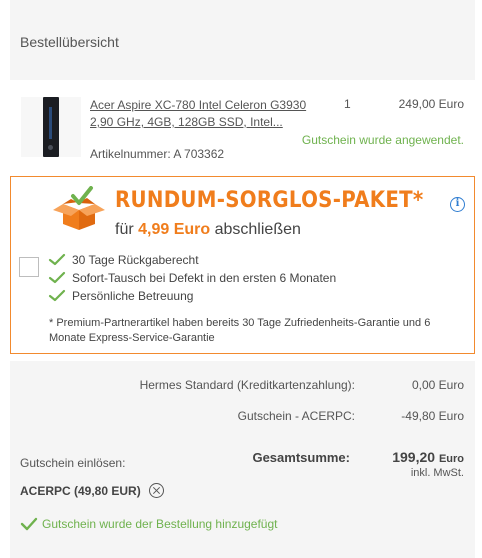  Describe the element at coordinates (347, 104) in the screenshot. I see `item-quantity: 1` at that location.